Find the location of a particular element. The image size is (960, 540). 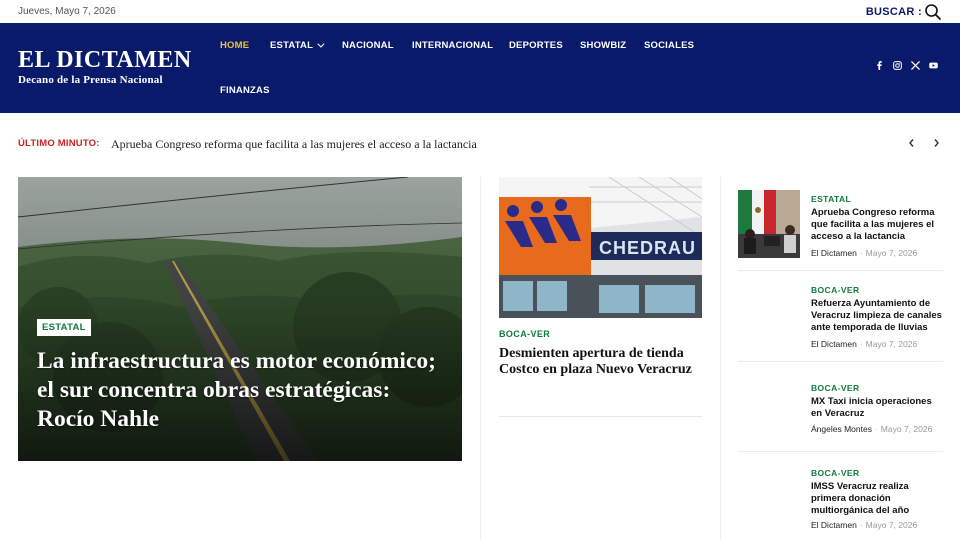

store-image: CHEDRAU is located at coordinates (600, 247).